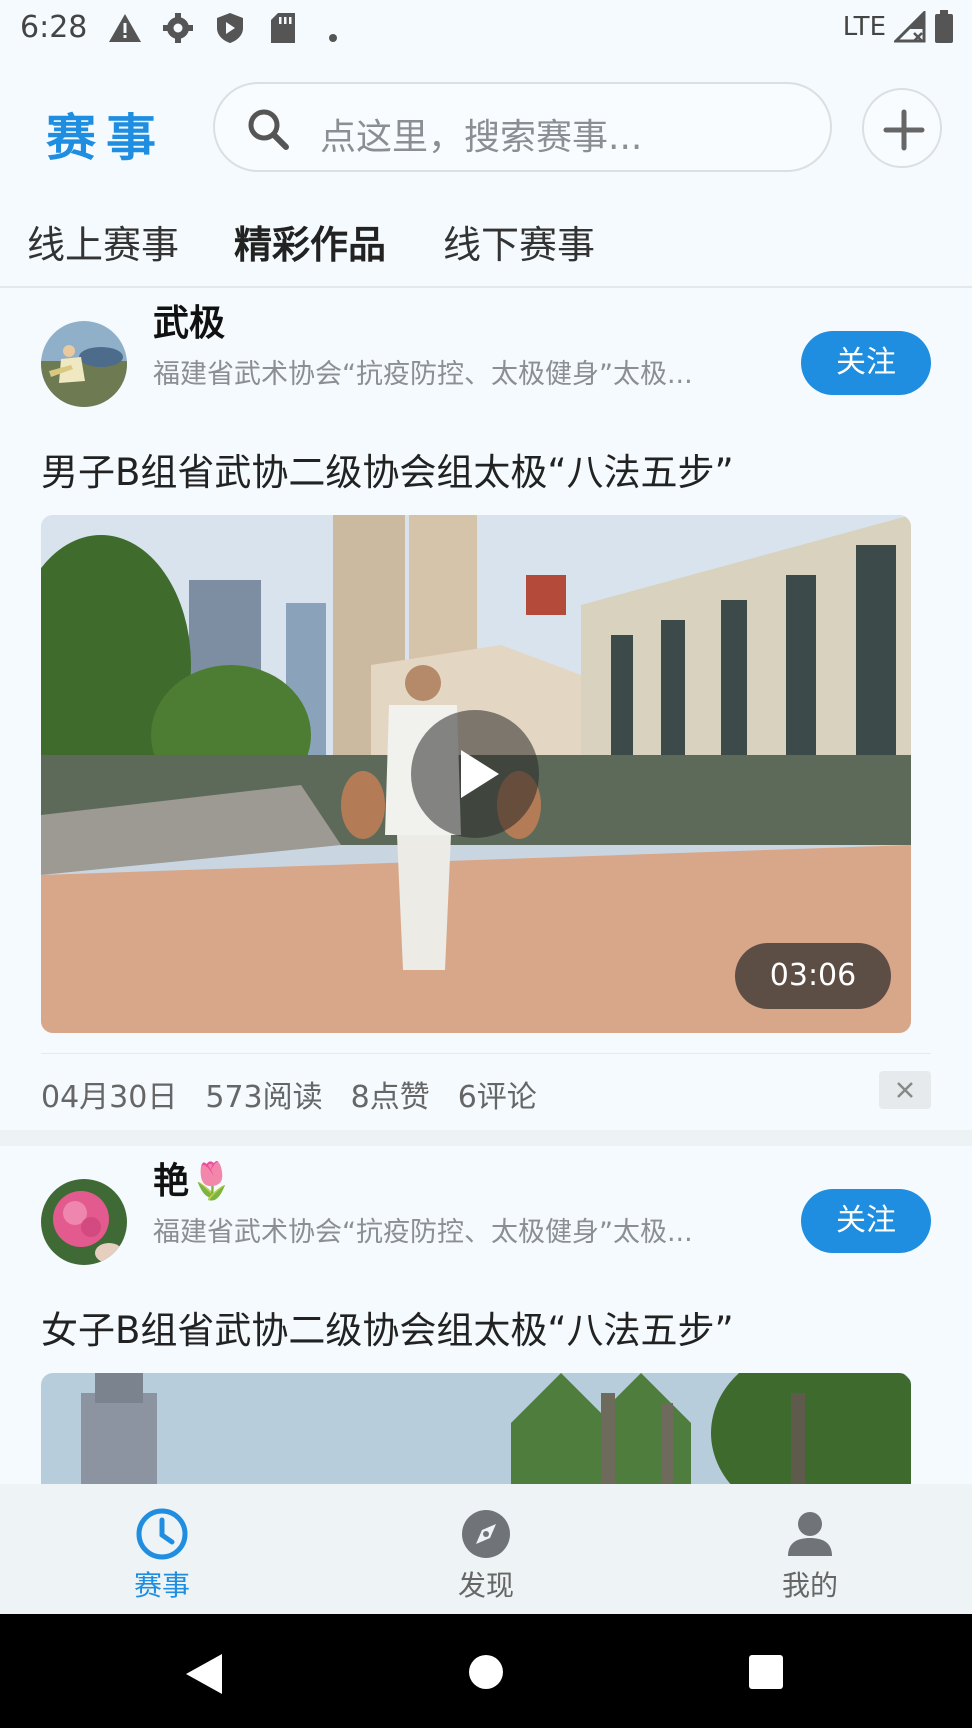 The width and height of the screenshot is (972, 1728). What do you see at coordinates (283, 28) in the screenshot?
I see `sd-card-icon` at bounding box center [283, 28].